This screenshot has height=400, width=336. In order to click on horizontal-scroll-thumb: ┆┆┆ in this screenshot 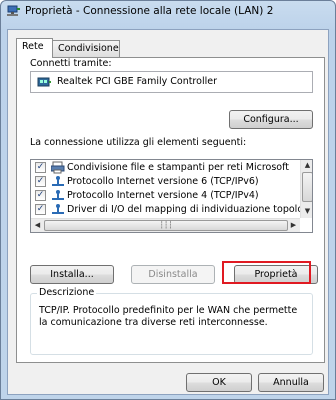, I will do `click(166, 225)`.